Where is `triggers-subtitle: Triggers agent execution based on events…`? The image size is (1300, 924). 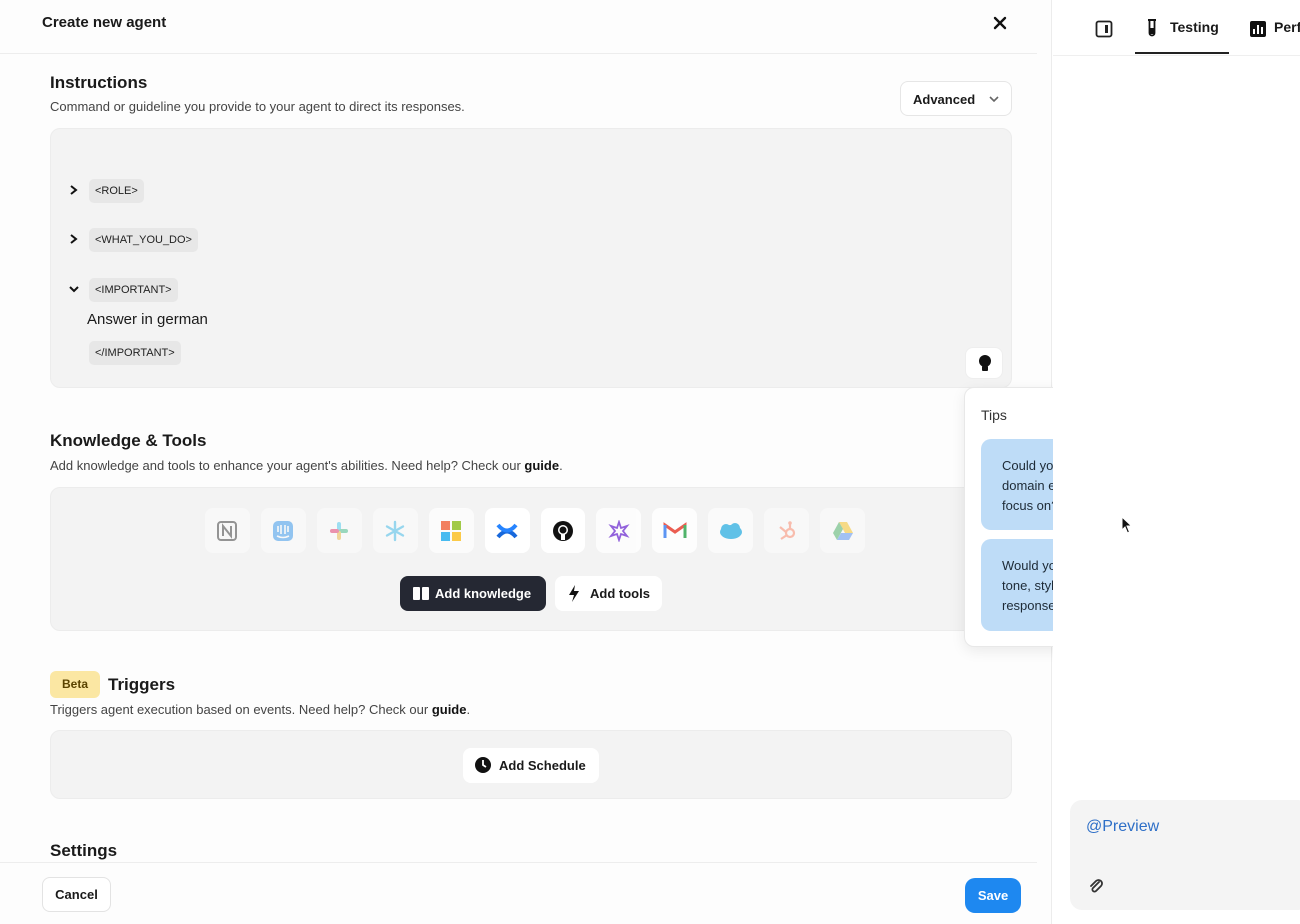
triggers-subtitle: Triggers agent execution based on events… is located at coordinates (260, 709).